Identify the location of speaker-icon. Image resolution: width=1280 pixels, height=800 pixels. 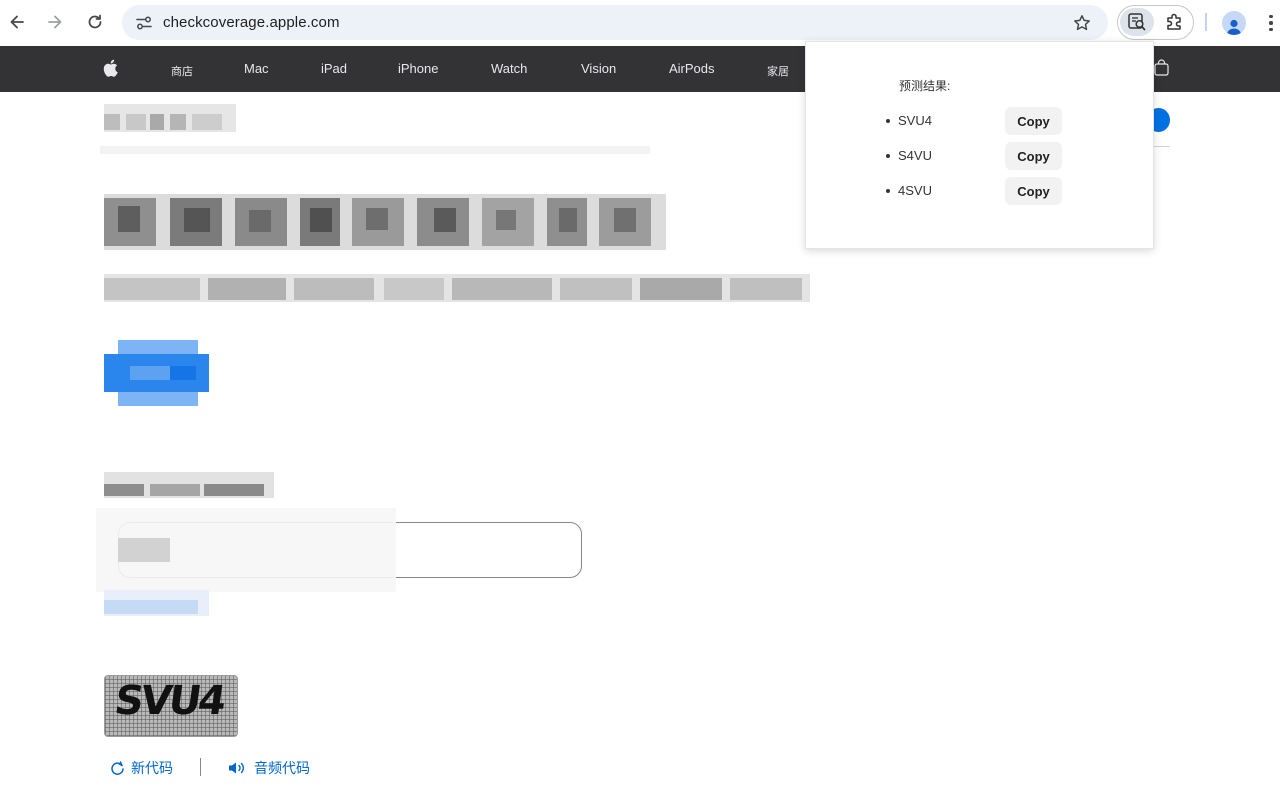
(236, 768).